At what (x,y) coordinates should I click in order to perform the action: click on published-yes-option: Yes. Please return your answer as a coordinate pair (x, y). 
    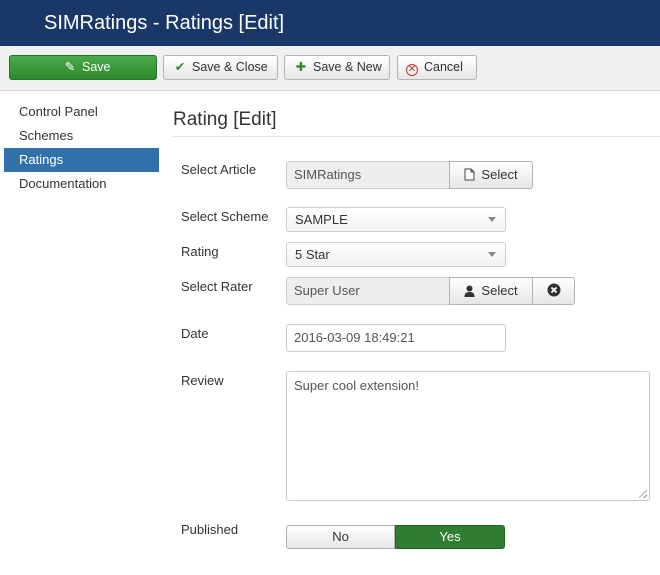
    Looking at the image, I should click on (450, 537).